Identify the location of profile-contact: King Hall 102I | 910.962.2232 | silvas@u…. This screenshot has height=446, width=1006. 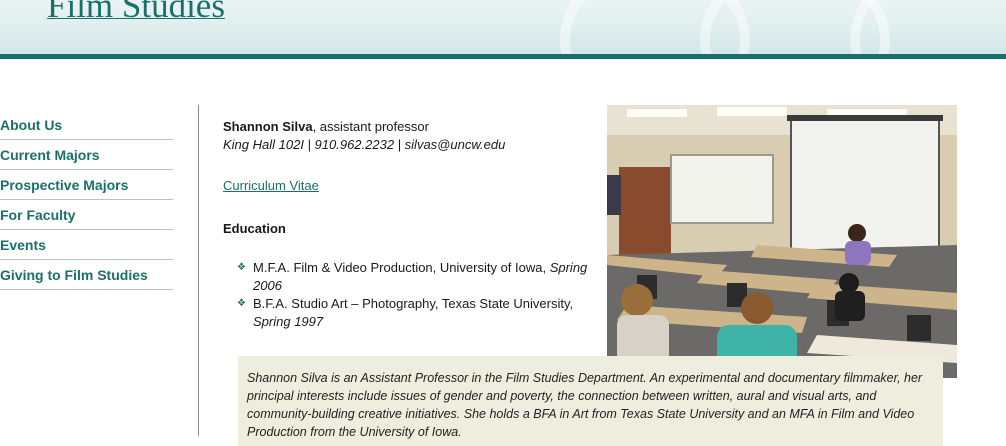
(364, 144).